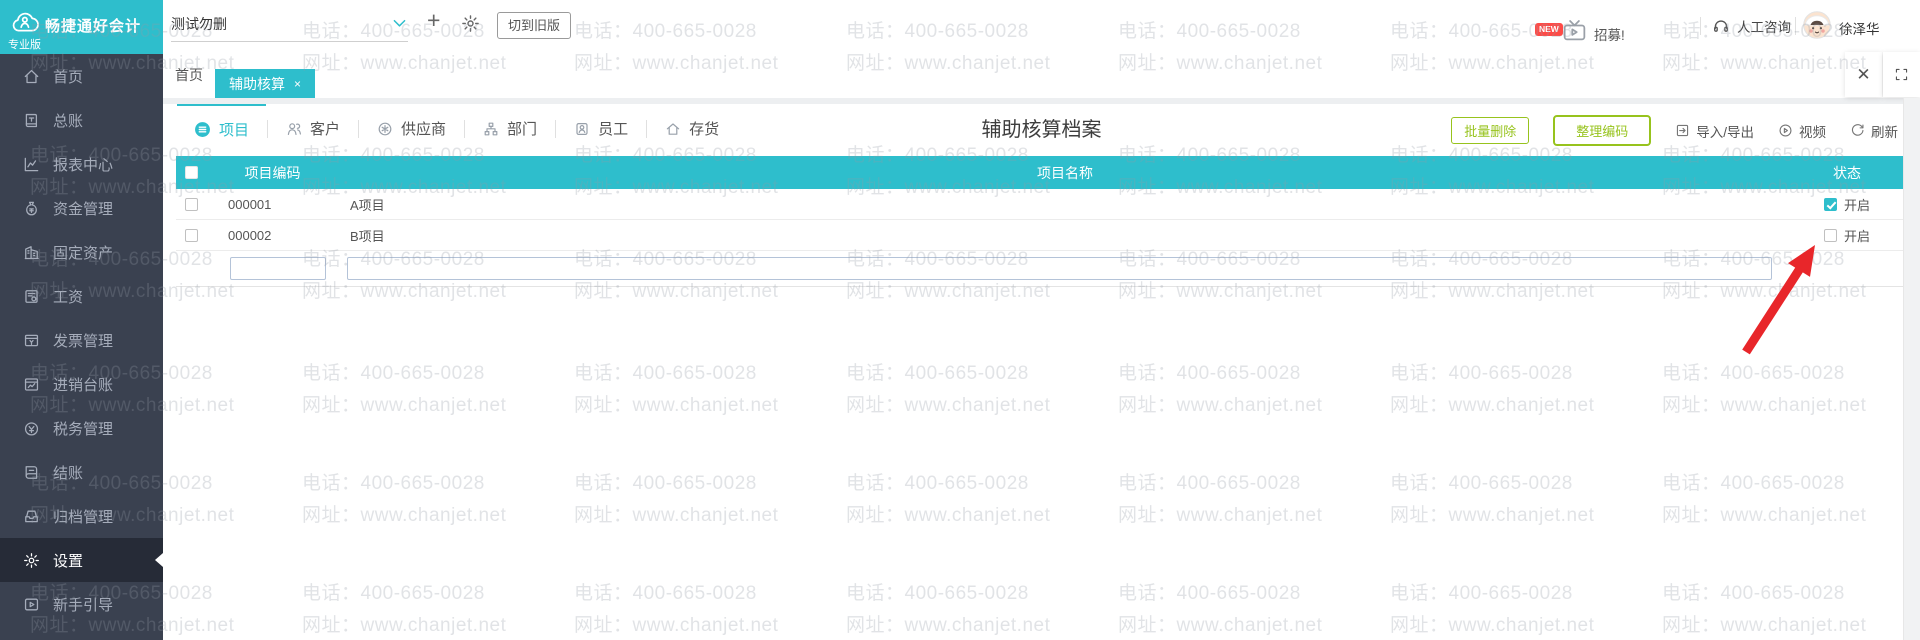 Image resolution: width=1920 pixels, height=640 pixels. Describe the element at coordinates (81, 340) in the screenshot. I see `sidebar-item-invoice: 发票管理` at that location.